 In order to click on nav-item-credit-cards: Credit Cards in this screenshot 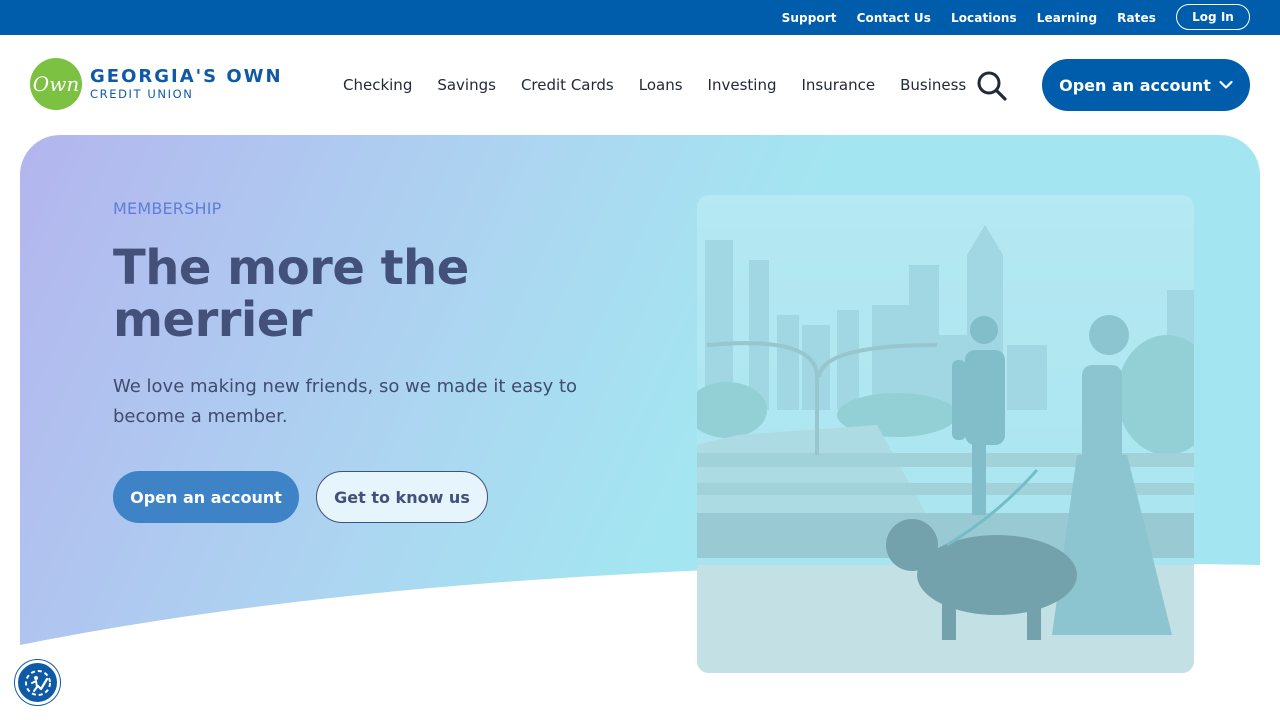, I will do `click(567, 85)`.